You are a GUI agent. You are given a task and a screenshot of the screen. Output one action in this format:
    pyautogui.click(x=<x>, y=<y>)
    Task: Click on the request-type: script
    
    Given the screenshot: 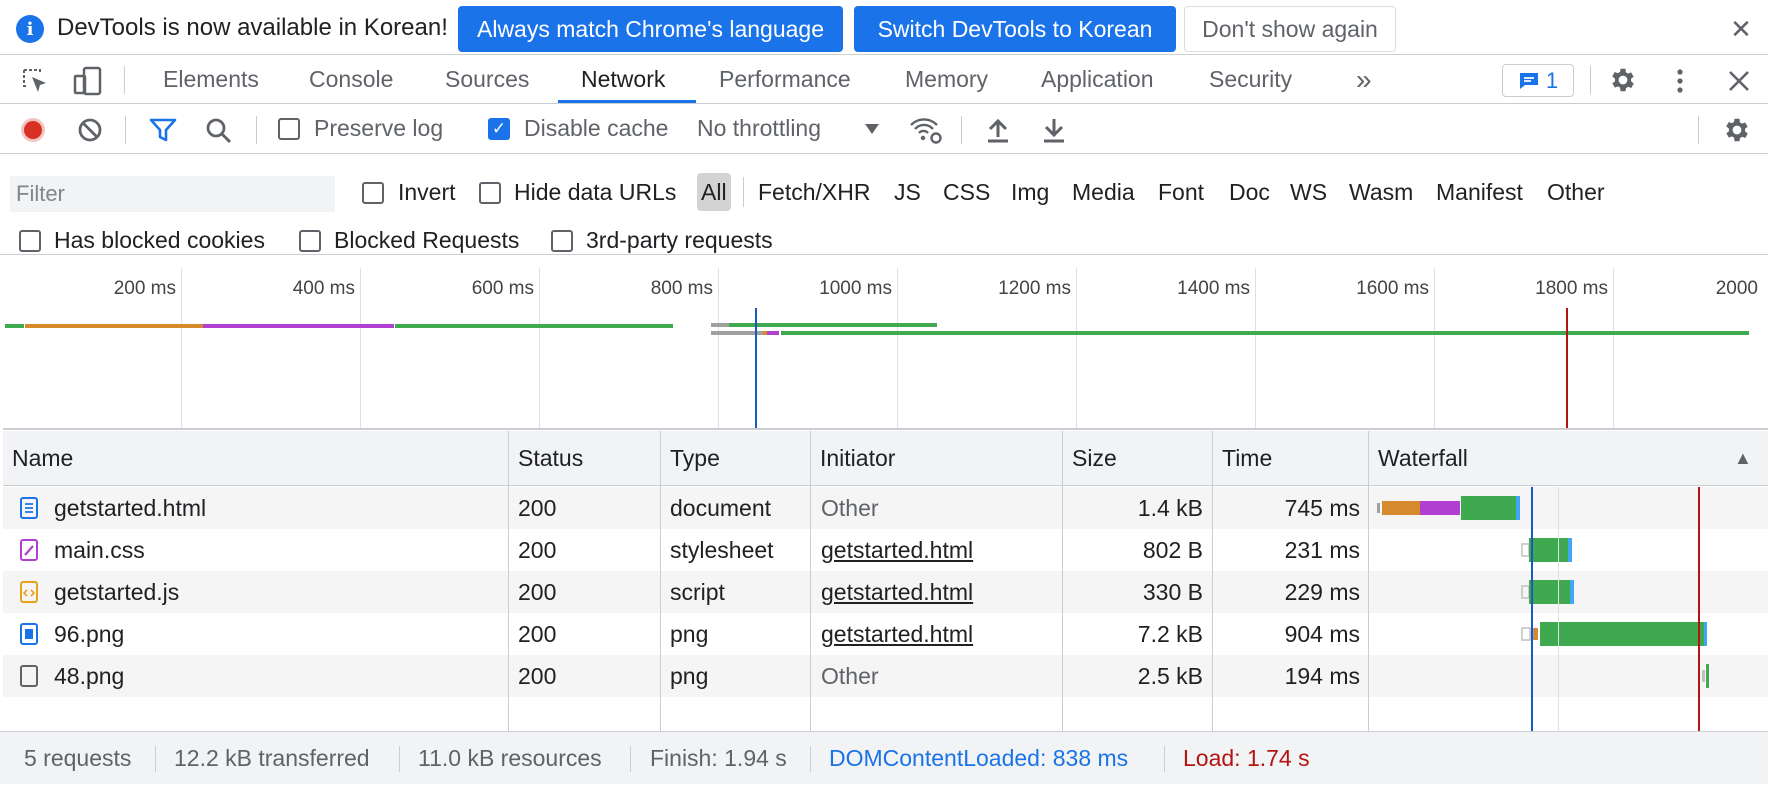 What is the action you would take?
    pyautogui.click(x=697, y=591)
    